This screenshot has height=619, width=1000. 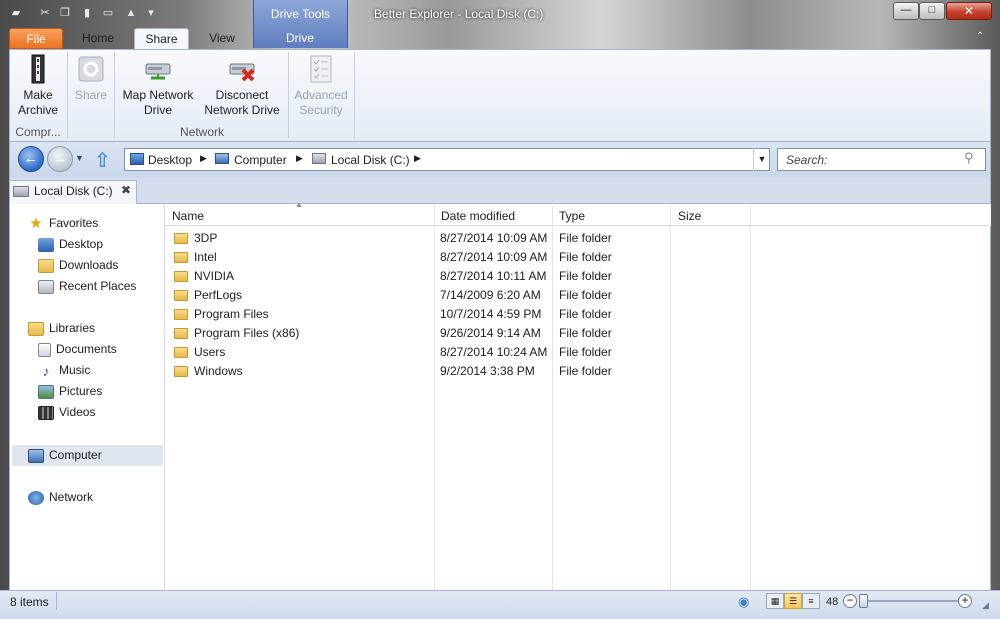 I want to click on nav-computer: Computer, so click(x=65, y=455).